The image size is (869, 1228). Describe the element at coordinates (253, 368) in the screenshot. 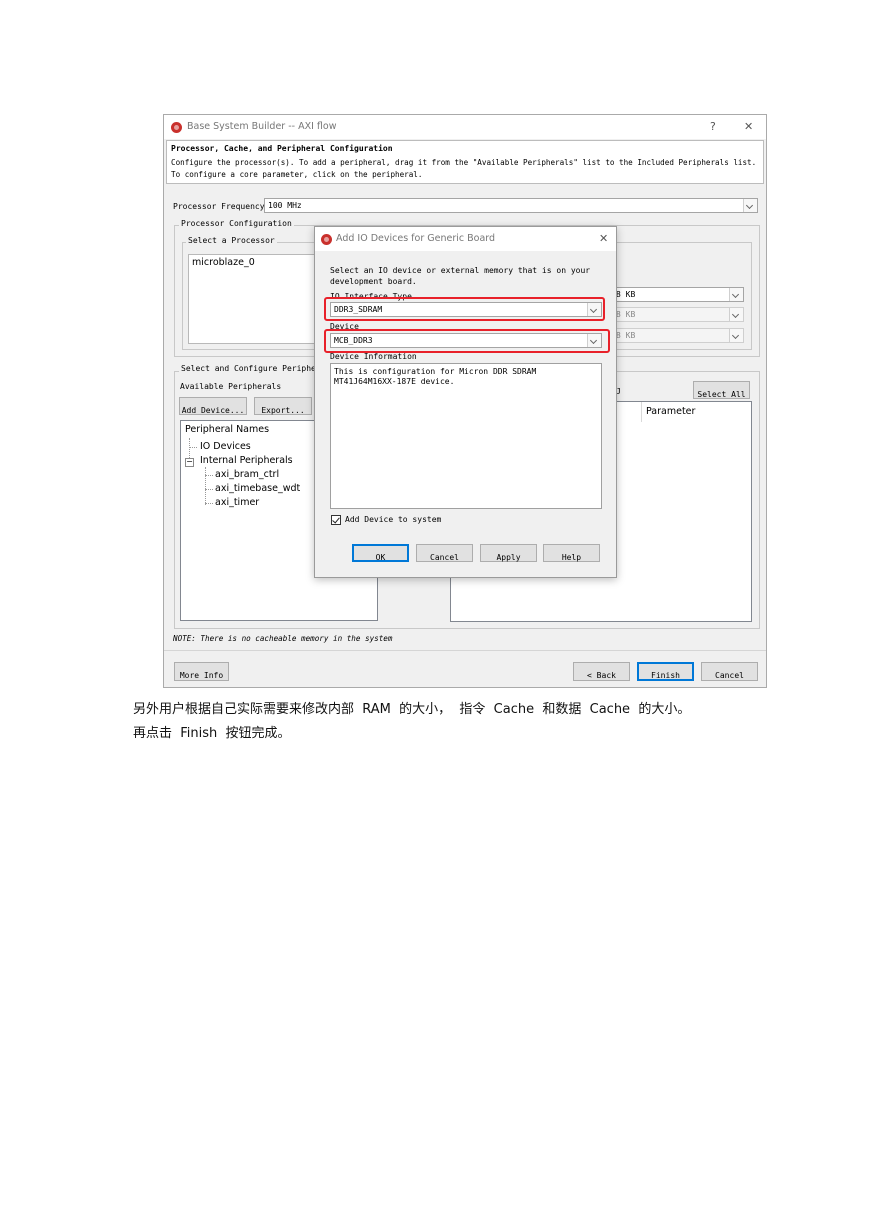

I see `select-configure-legend: Select and Configure Periphera` at that location.